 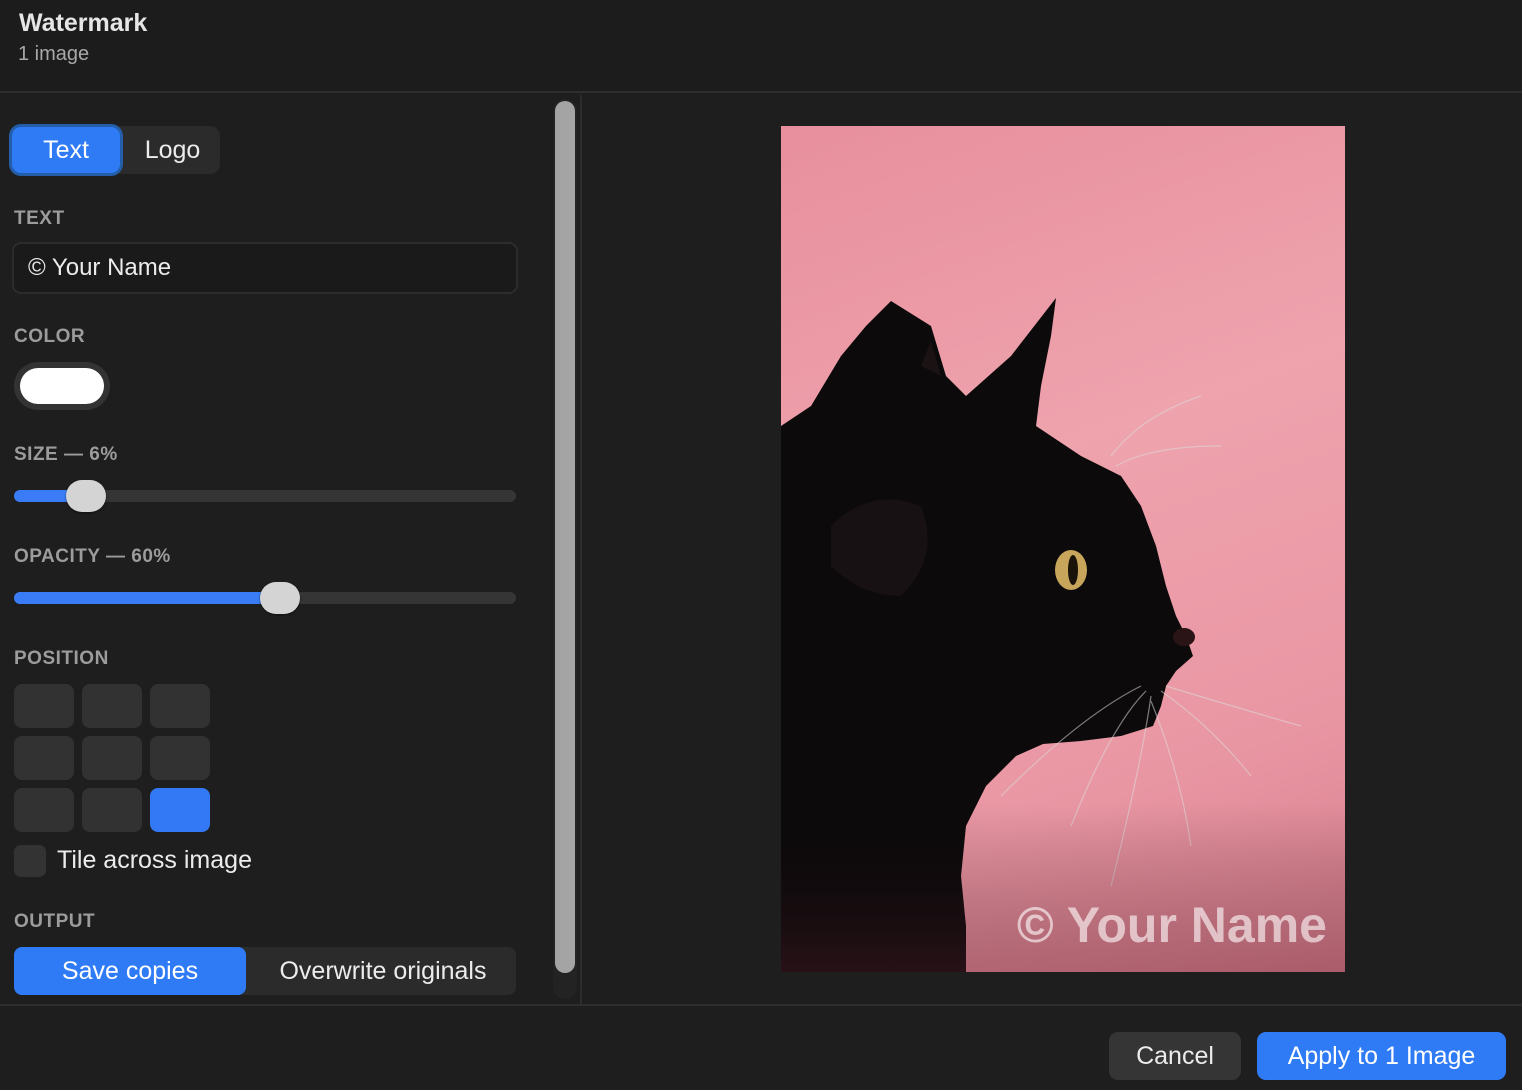 What do you see at coordinates (83, 23) in the screenshot?
I see `window-title: Watermark` at bounding box center [83, 23].